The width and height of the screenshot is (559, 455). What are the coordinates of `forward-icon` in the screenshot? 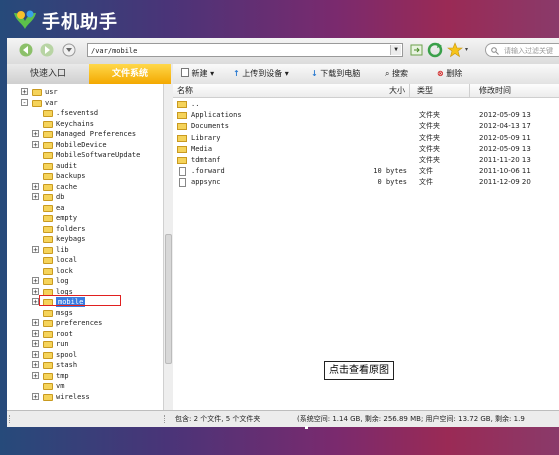 It's located at (47, 50).